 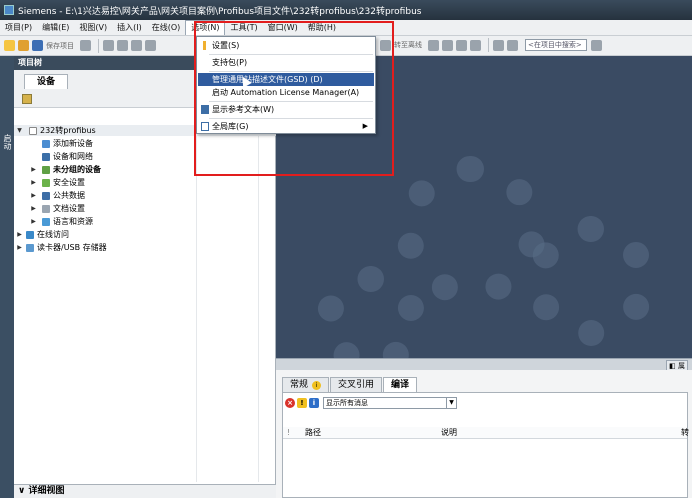 I want to click on column-description: 说明, so click(x=449, y=433).